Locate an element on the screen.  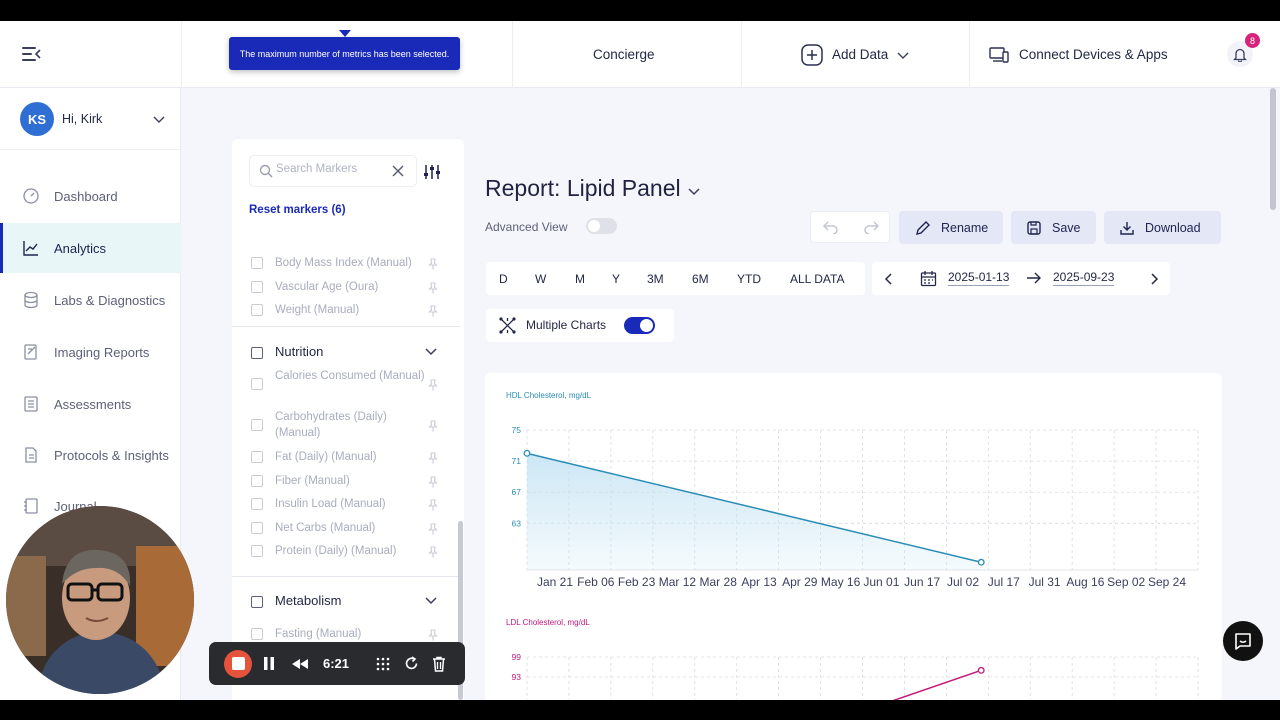
marker-group-header: Nutrition is located at coordinates (346, 353).